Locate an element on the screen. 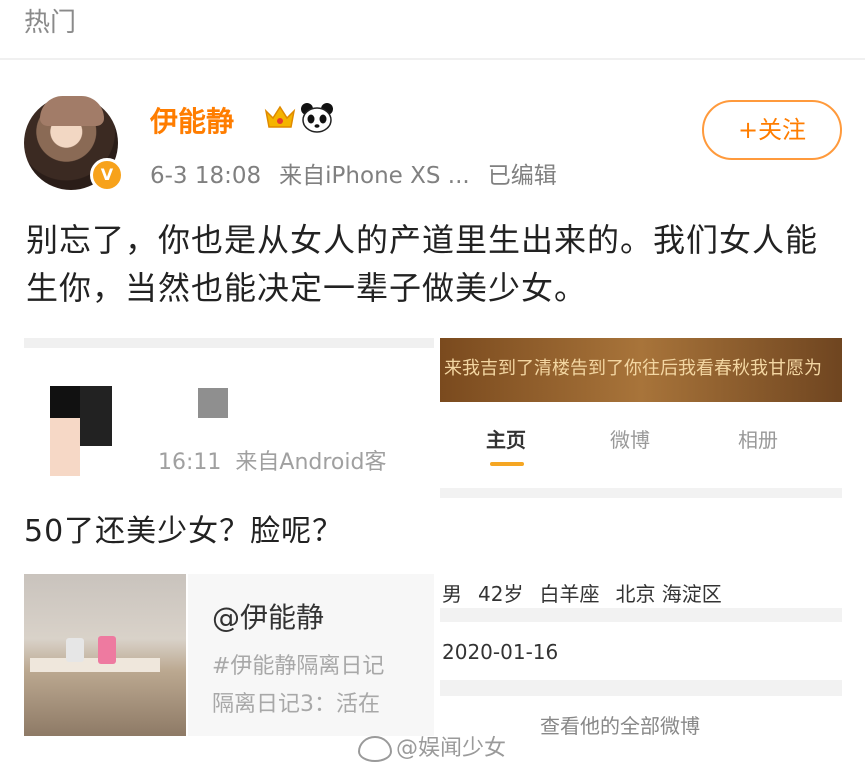  profile-tab-album: 相册 is located at coordinates (758, 440).